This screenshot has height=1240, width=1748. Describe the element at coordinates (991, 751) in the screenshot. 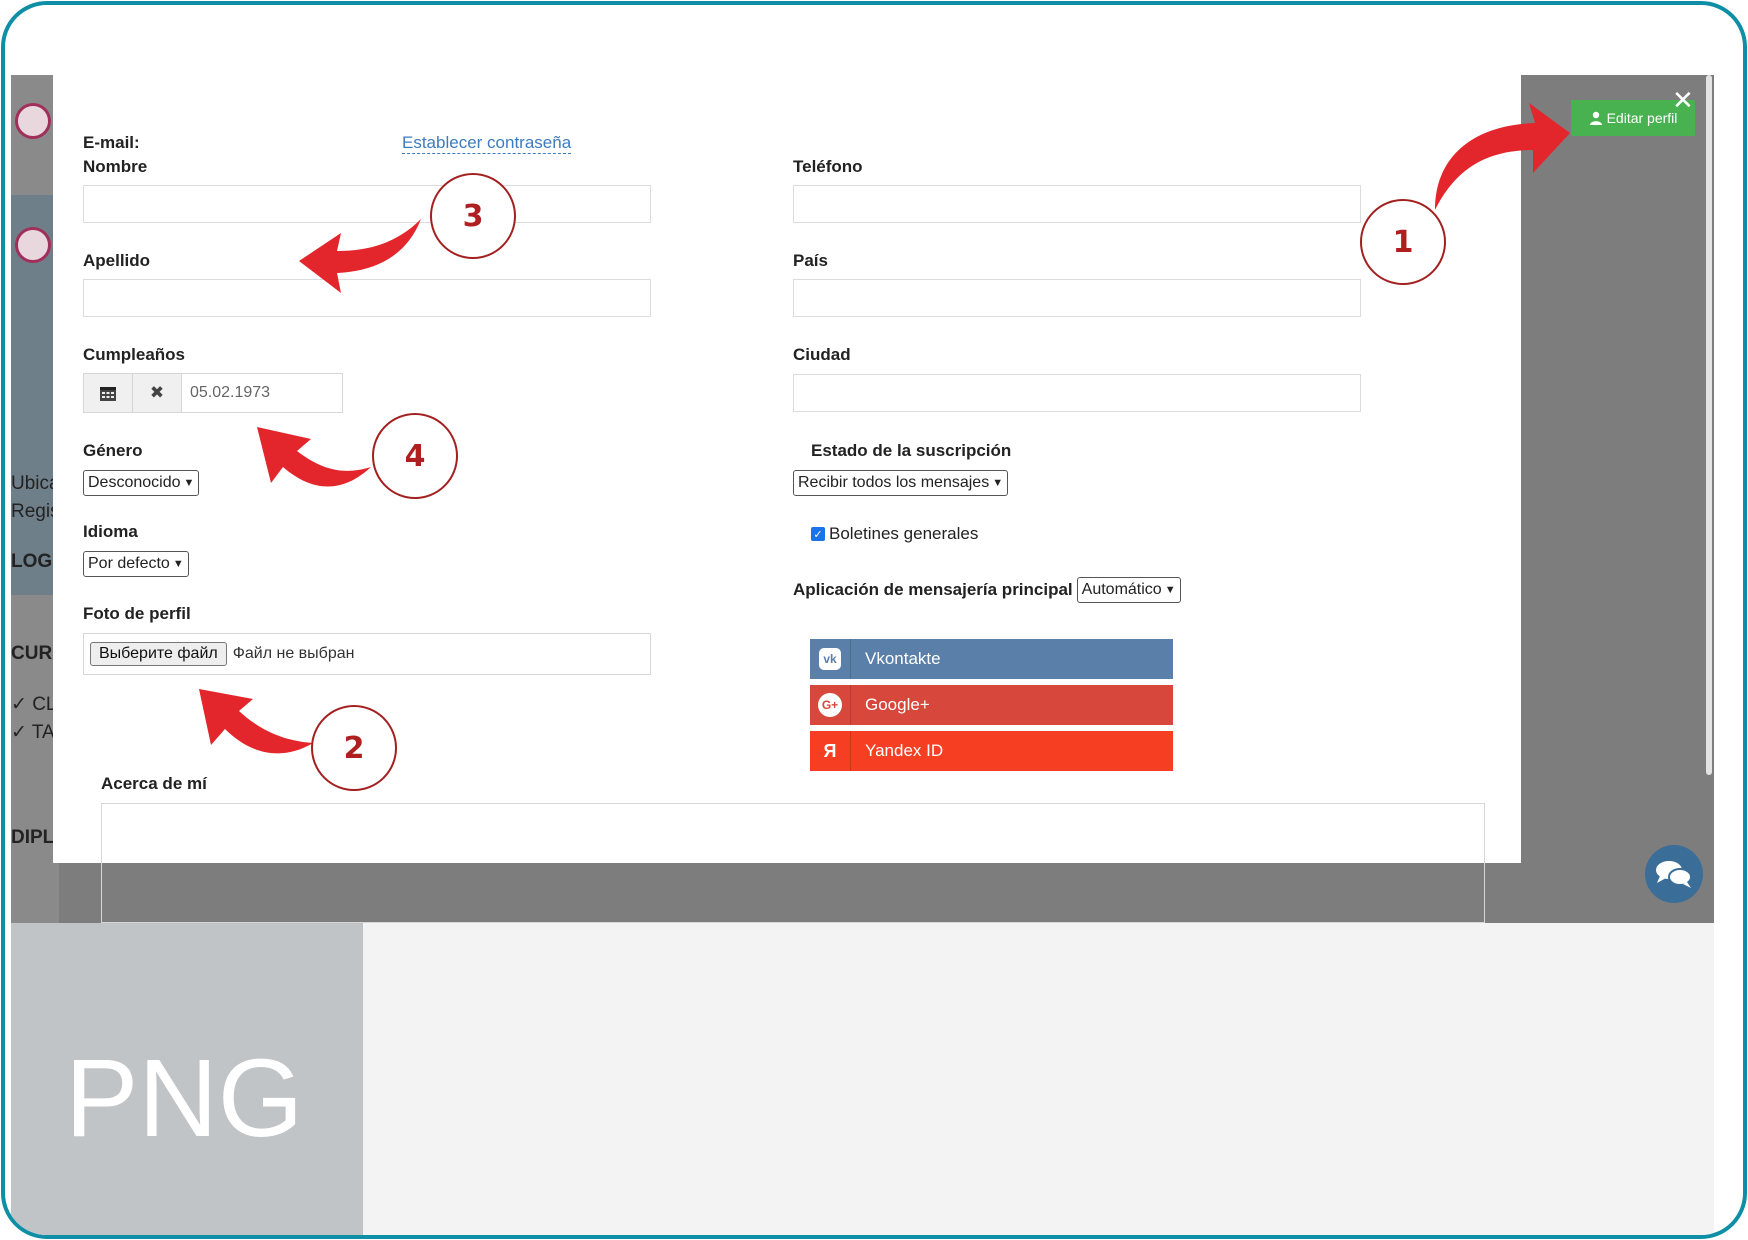

I see `yandex-button: Я Yandex ID` at that location.